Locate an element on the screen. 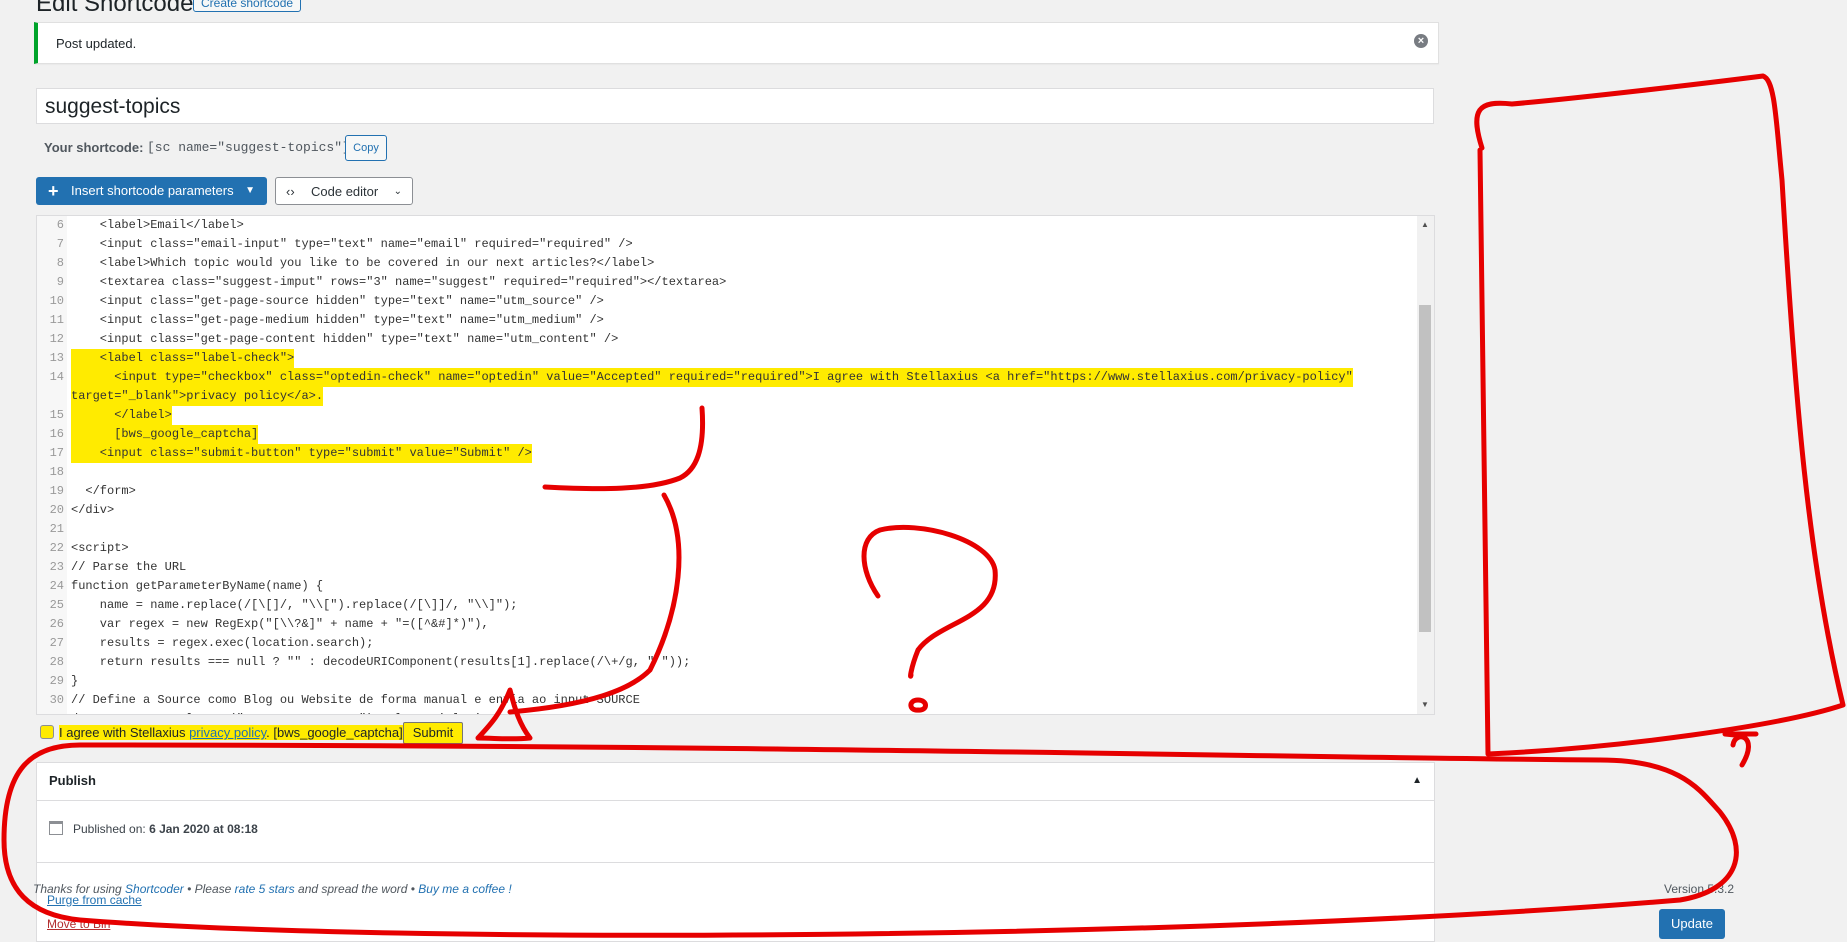  line-code: function getParameterByName(name) { is located at coordinates (197, 586).